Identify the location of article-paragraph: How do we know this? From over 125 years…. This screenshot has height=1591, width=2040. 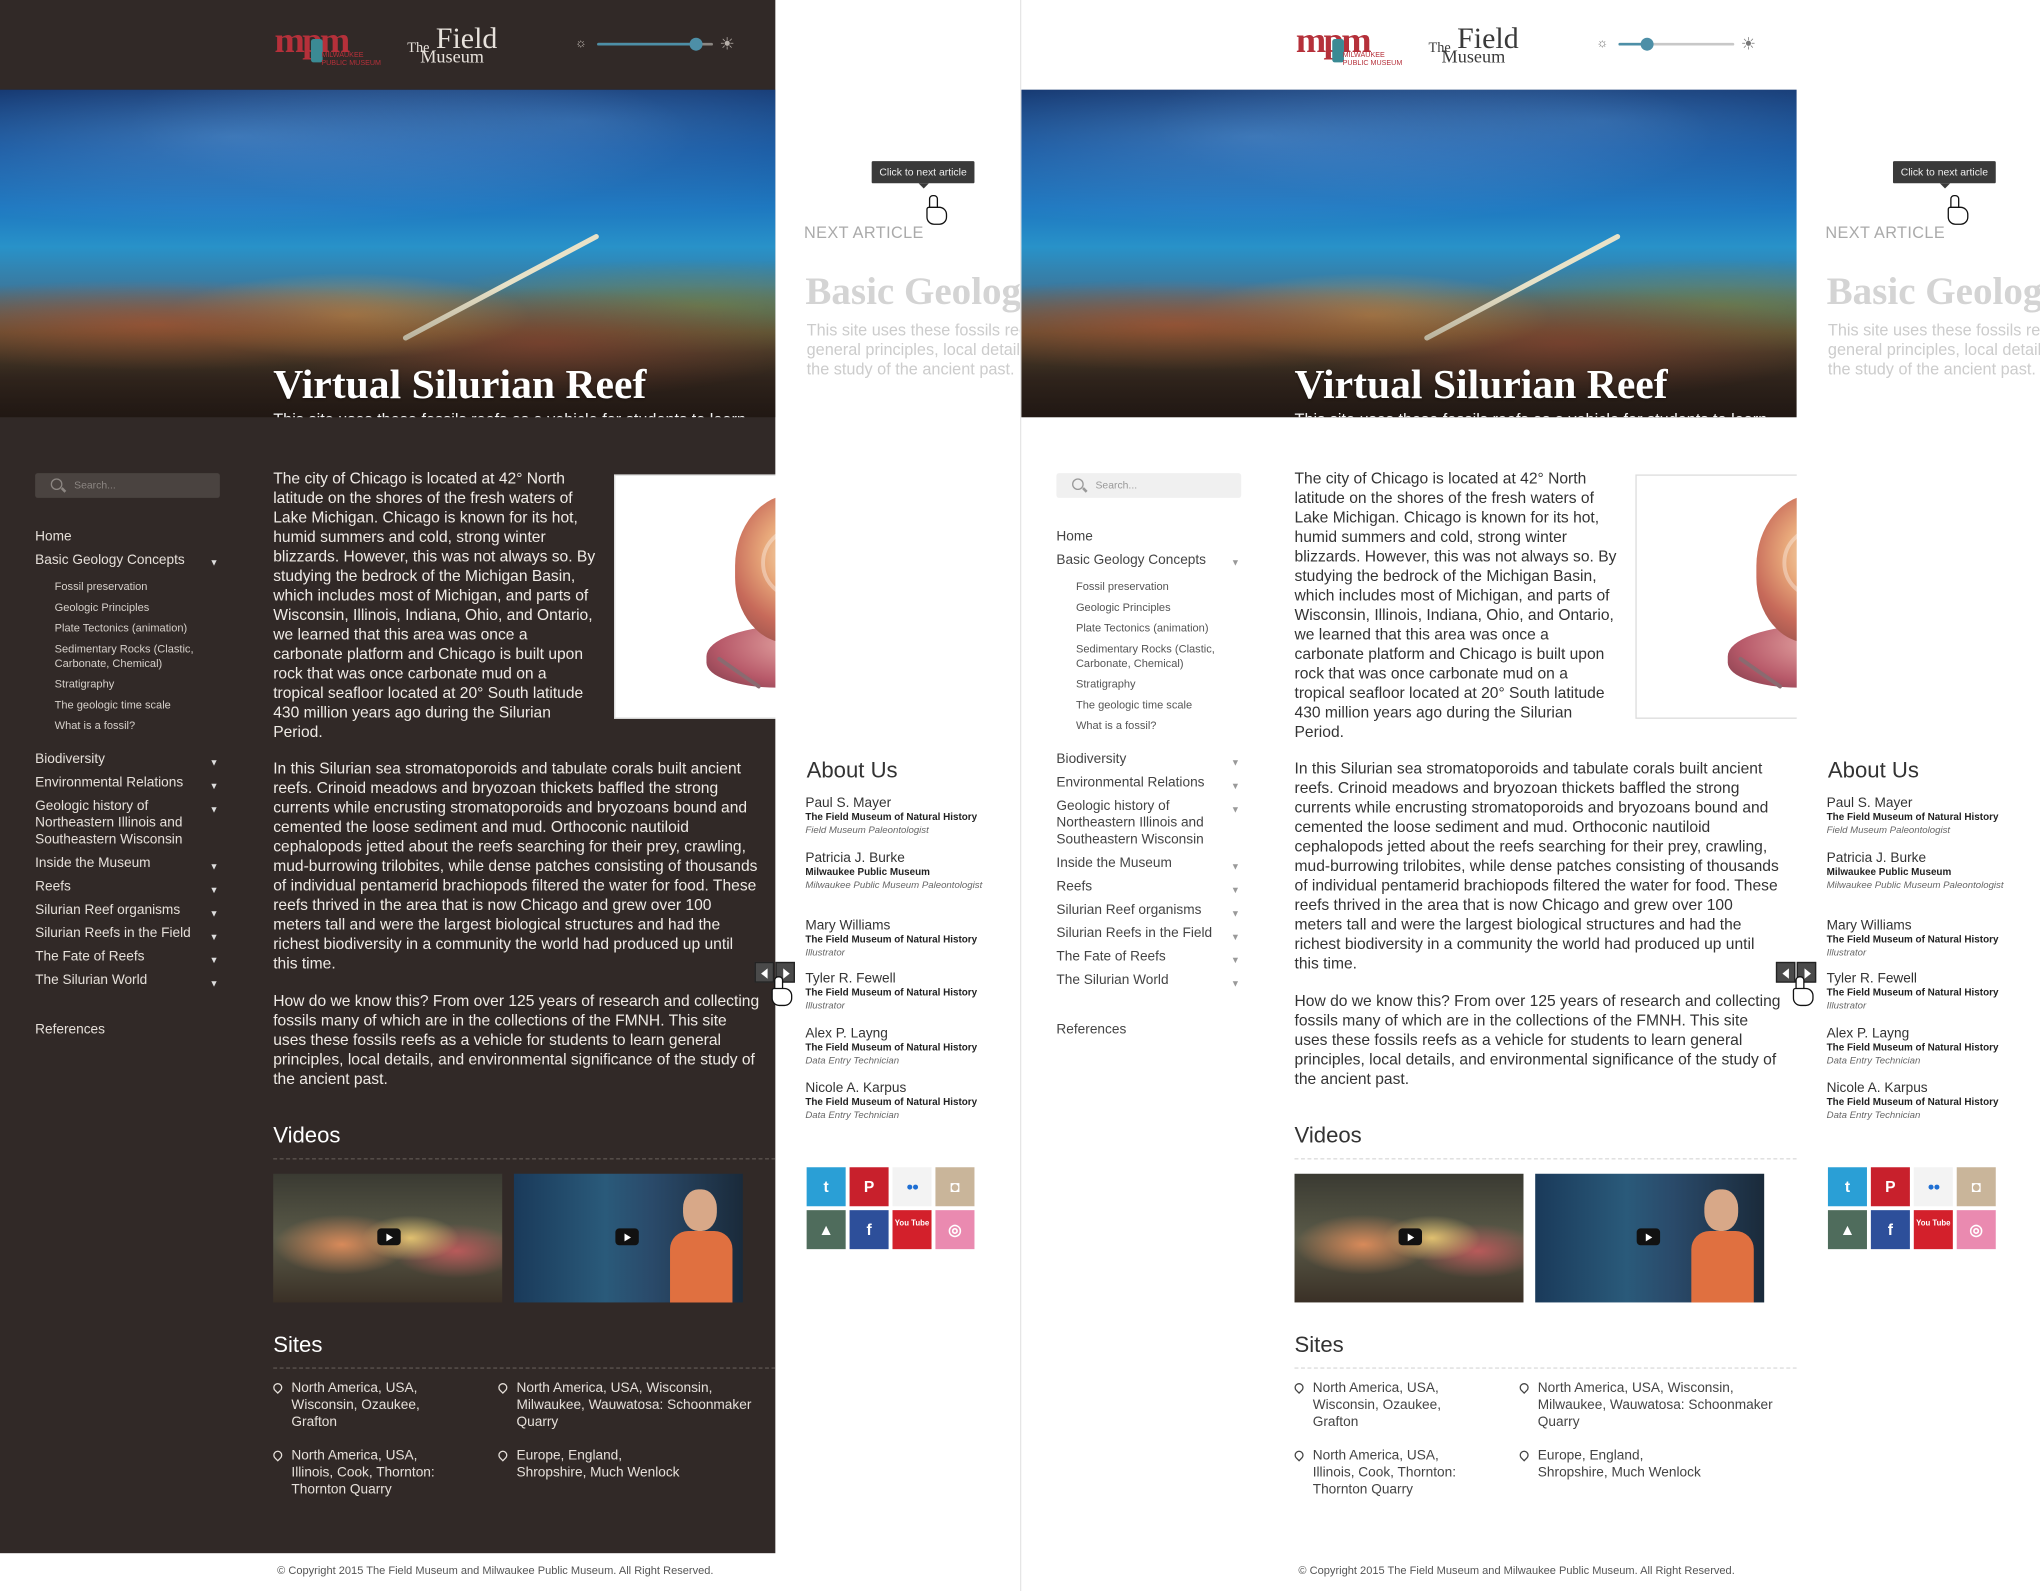
(516, 1039).